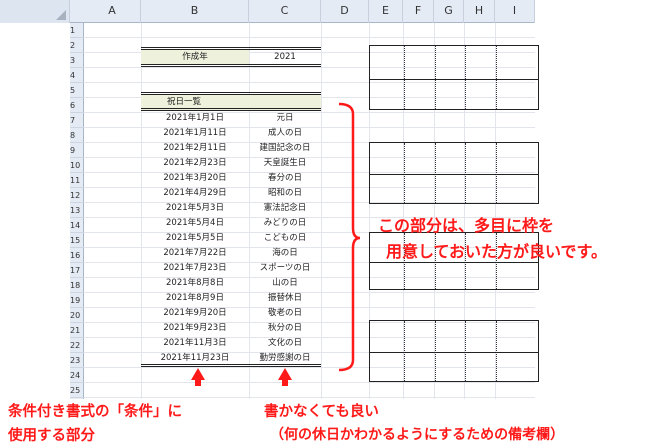 The image size is (650, 447). What do you see at coordinates (77, 225) in the screenshot?
I see `row-header-14: 14` at bounding box center [77, 225].